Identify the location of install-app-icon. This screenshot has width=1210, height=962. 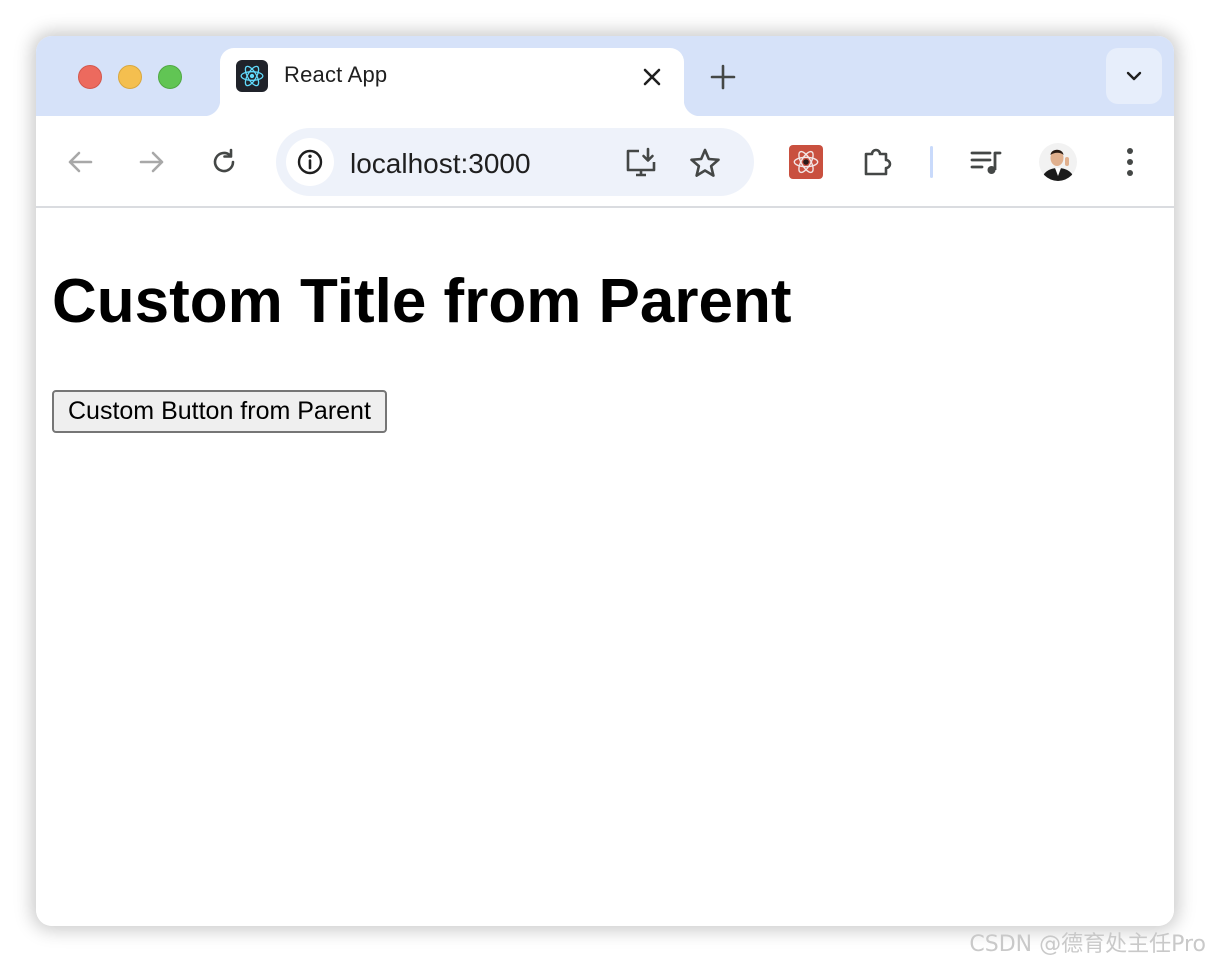
(641, 163).